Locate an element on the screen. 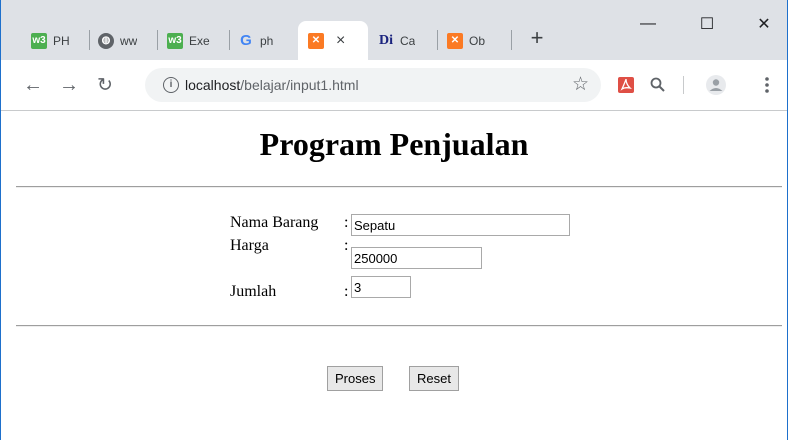 Image resolution: width=788 pixels, height=440 pixels. tab-active-xampp: ✕ × is located at coordinates (333, 40).